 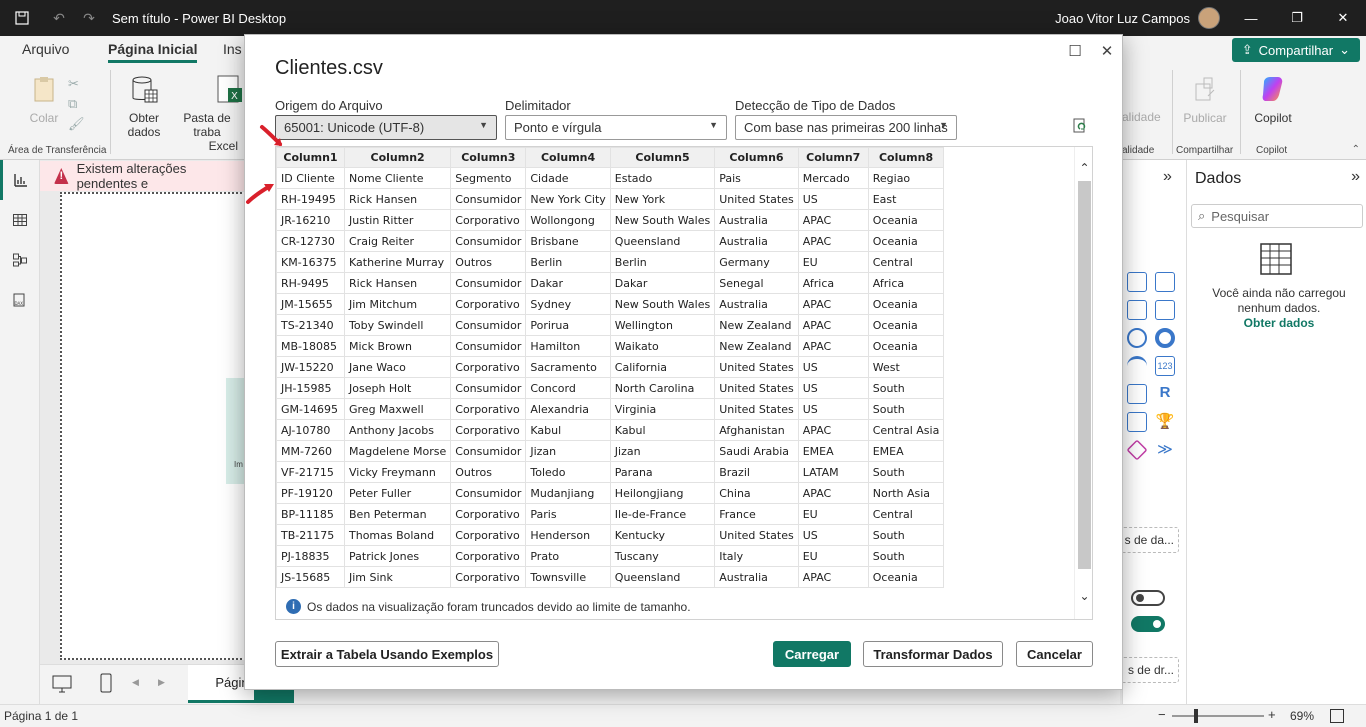 I want to click on prev-page-icon: ◀, so click(x=135, y=682).